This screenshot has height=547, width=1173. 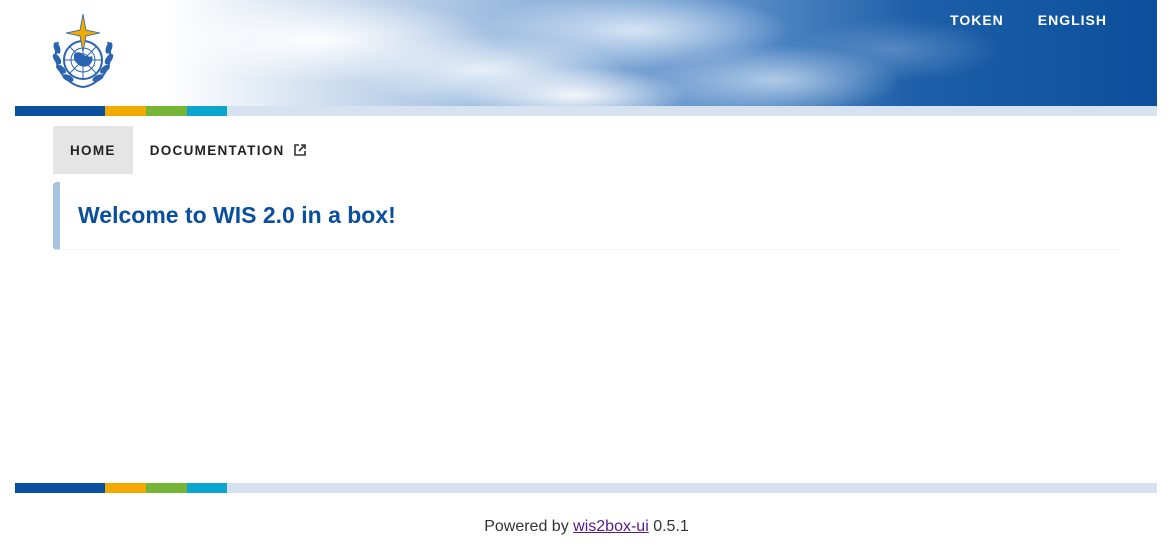 I want to click on footer-version: 0.5.1, so click(x=671, y=526).